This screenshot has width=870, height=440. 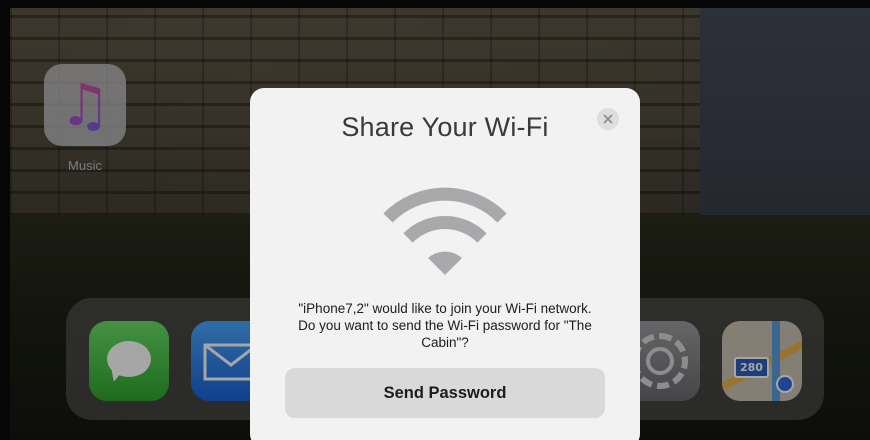 What do you see at coordinates (445, 231) in the screenshot?
I see `wifi-icon` at bounding box center [445, 231].